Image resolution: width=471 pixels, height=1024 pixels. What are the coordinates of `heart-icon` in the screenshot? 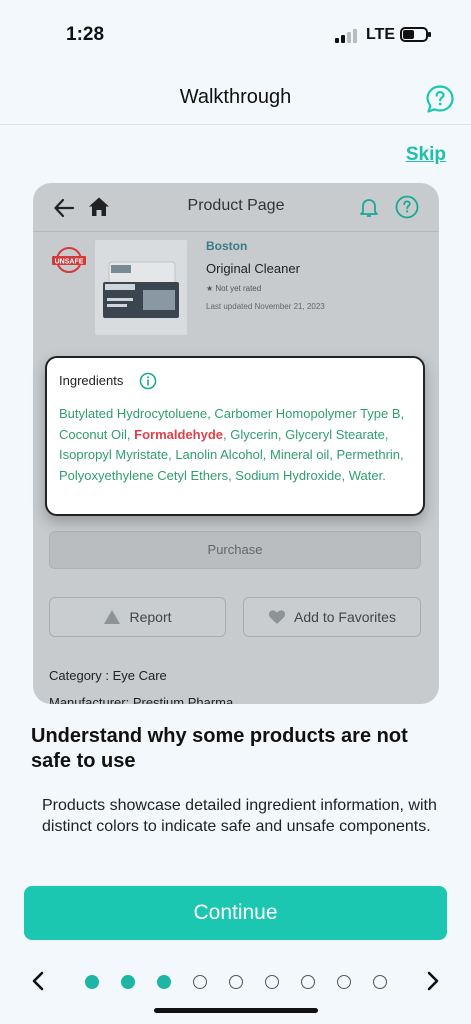 It's located at (277, 617).